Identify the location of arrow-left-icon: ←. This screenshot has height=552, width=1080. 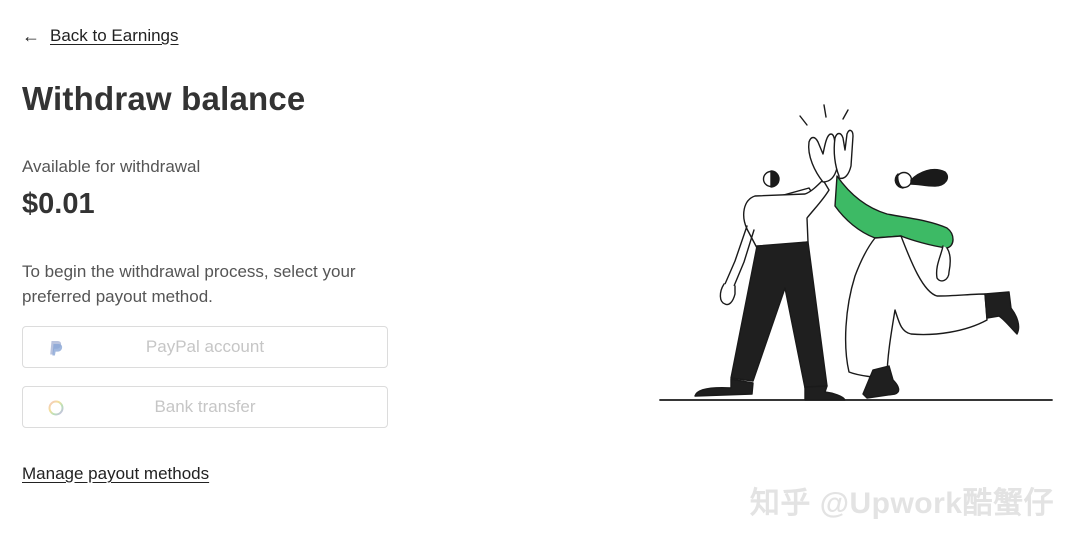
(31, 36).